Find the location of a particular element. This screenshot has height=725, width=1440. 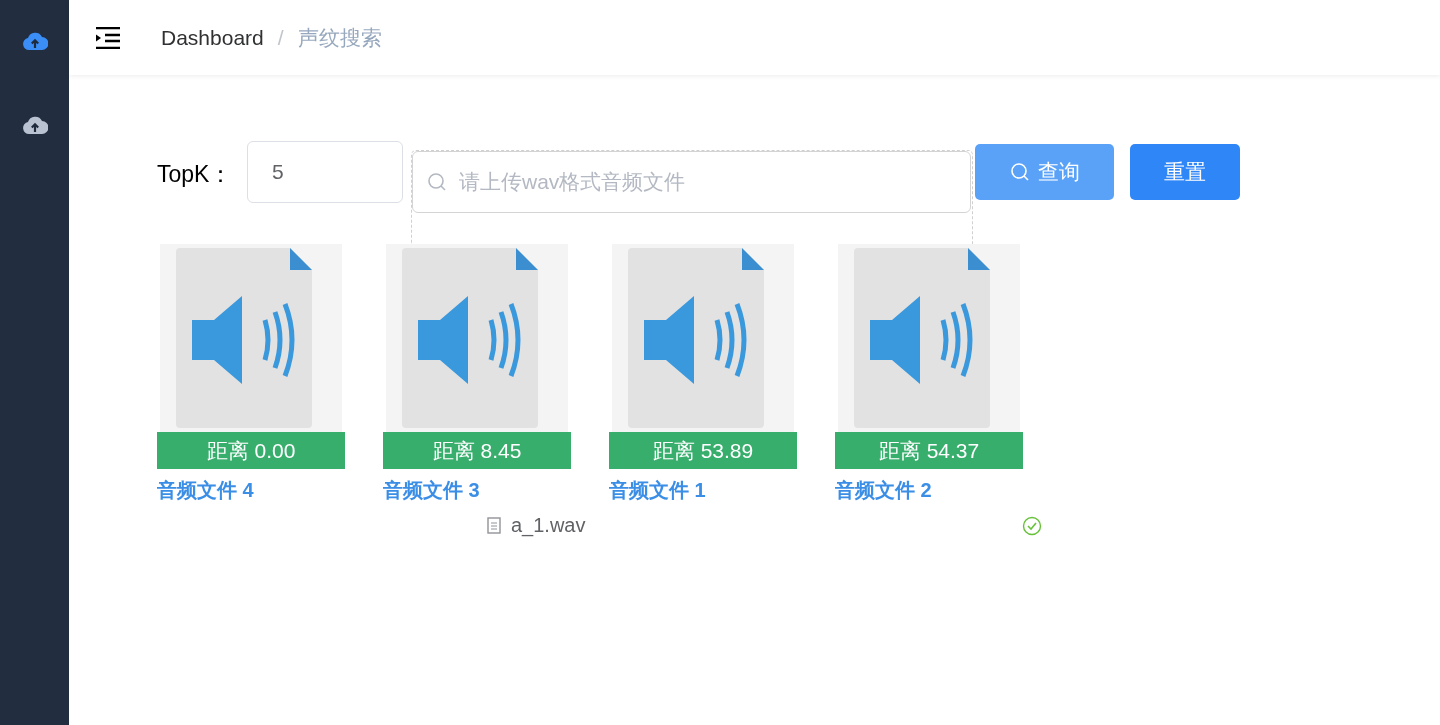

audio-file-link: 音频文件 4 is located at coordinates (205, 490).